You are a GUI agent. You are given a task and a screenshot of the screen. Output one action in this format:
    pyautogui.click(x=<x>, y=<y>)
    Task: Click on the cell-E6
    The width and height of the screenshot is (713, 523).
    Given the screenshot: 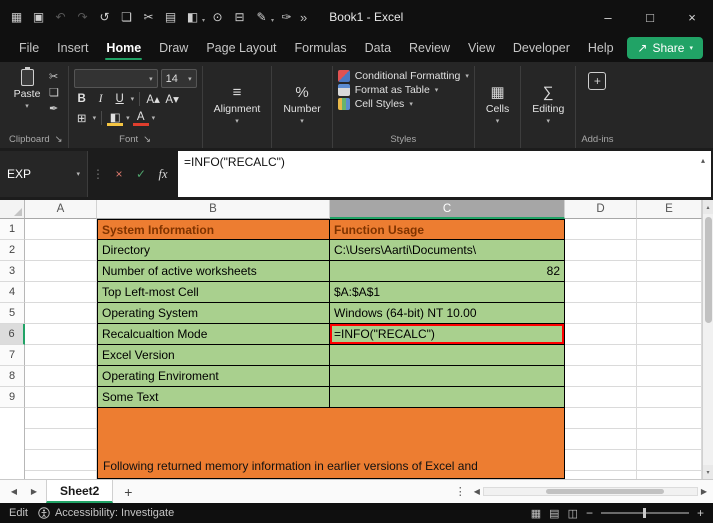 What is the action you would take?
    pyautogui.click(x=669, y=334)
    